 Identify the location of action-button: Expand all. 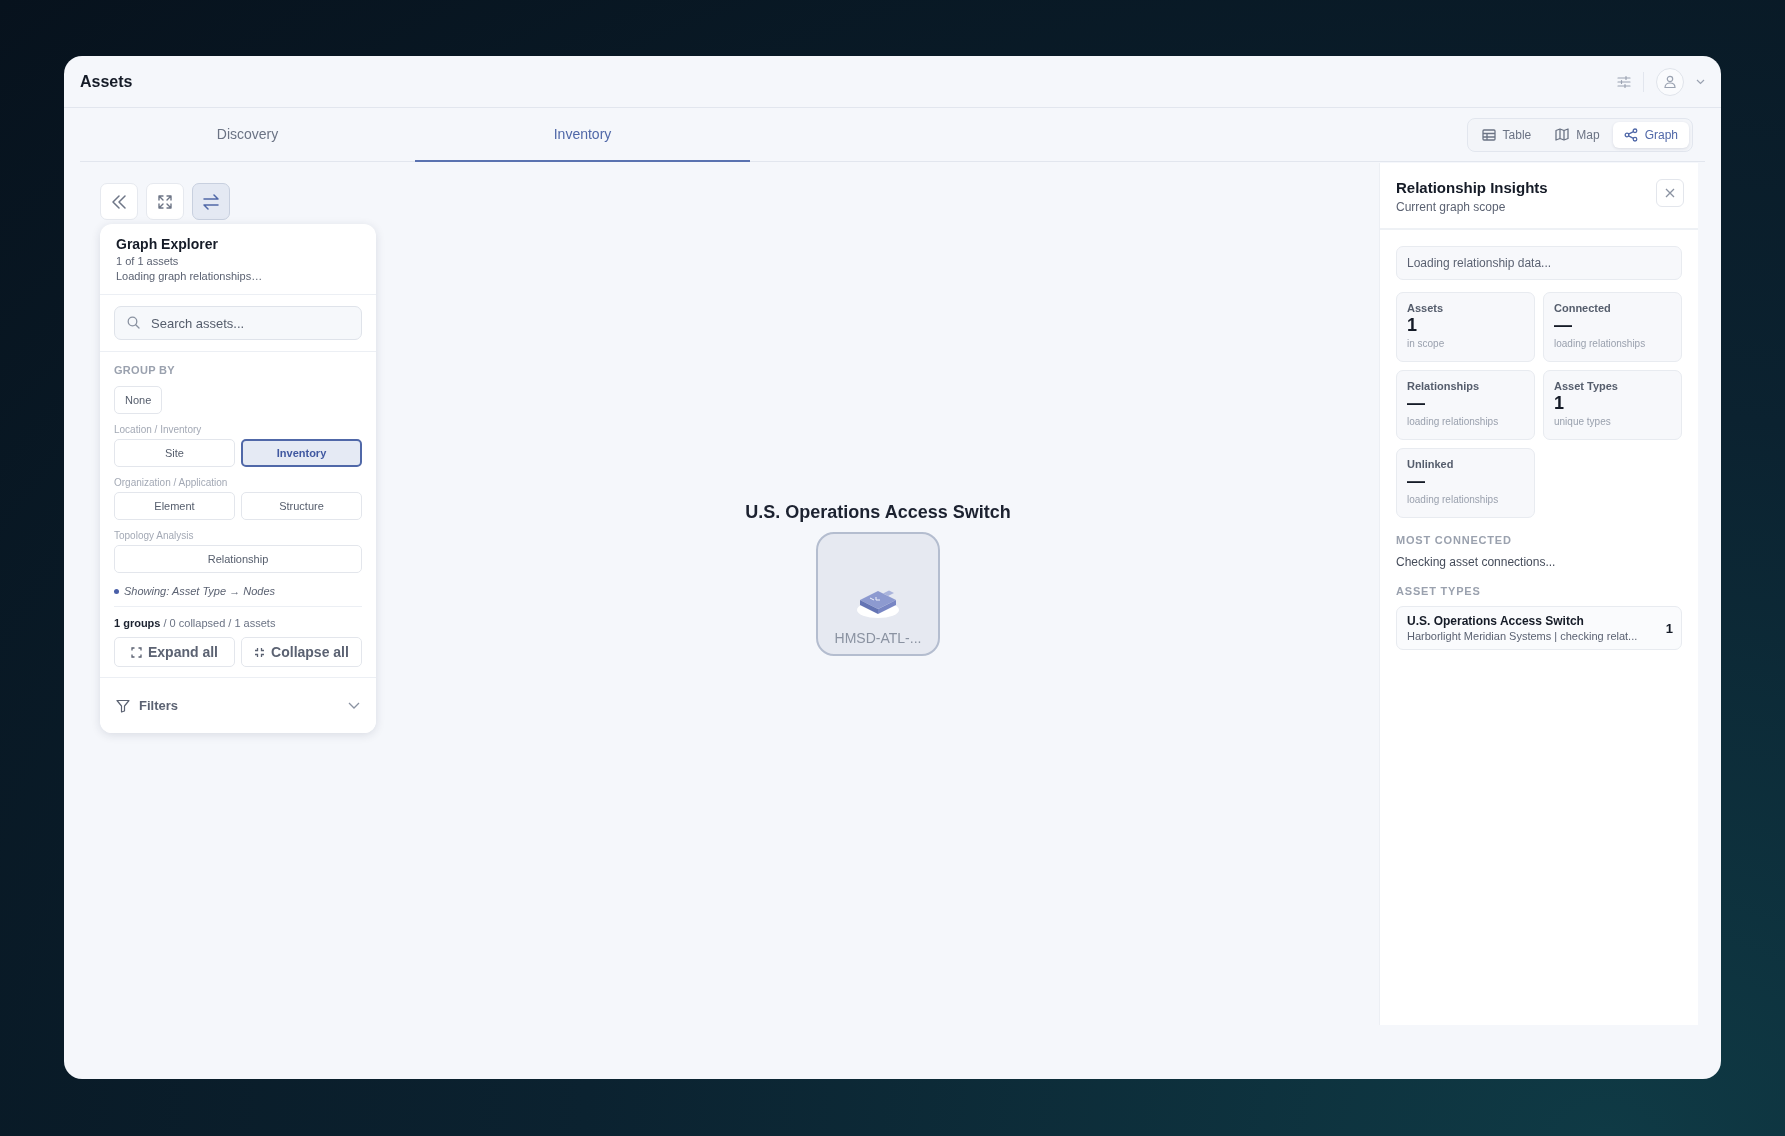
(174, 652).